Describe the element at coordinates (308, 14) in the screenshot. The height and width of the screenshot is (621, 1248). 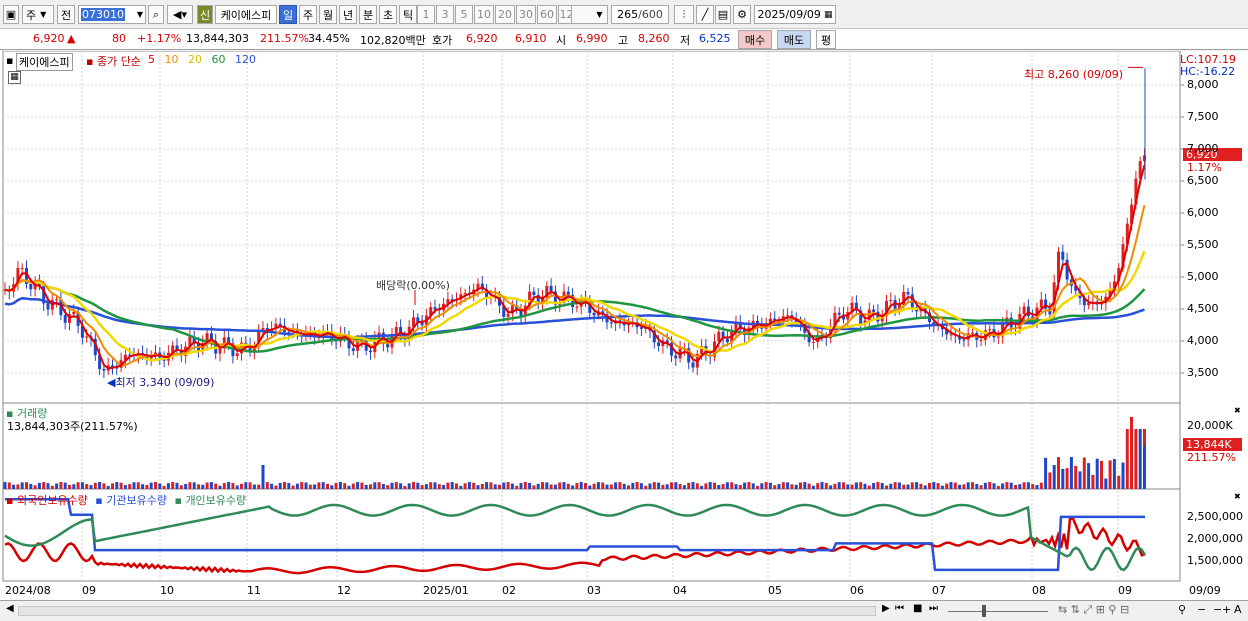
I see `period-button: 주` at that location.